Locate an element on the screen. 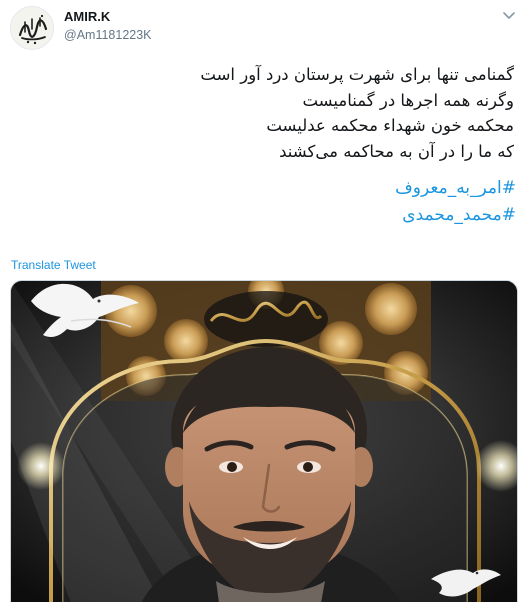 The width and height of the screenshot is (528, 602). tweet-text-line: محکمه خون شهداء محکمه عدلیست is located at coordinates (390, 125).